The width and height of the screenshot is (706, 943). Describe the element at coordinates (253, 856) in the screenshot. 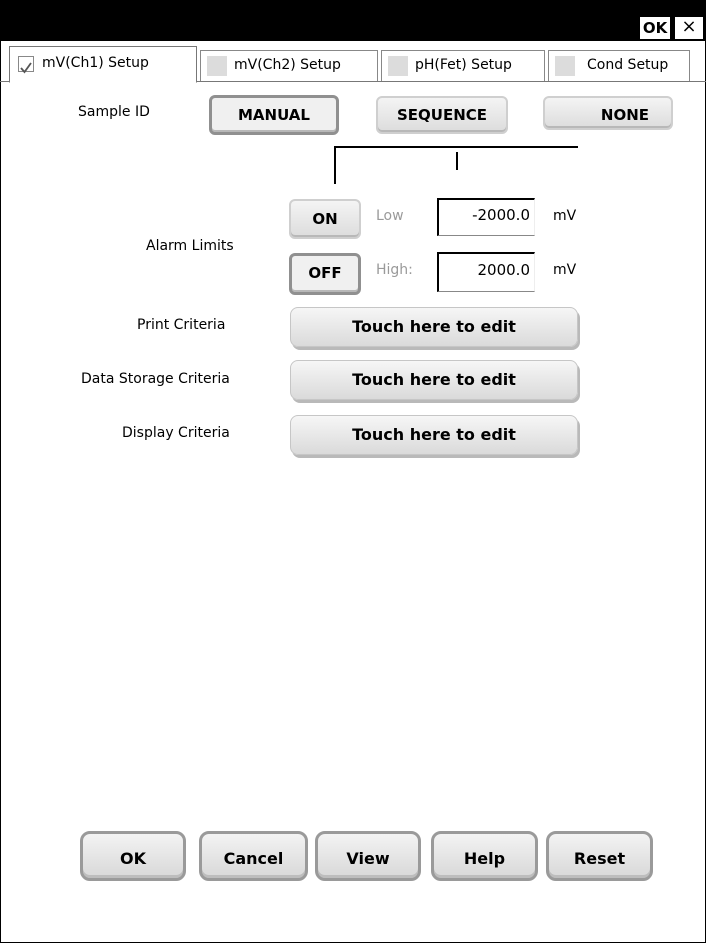

I see `cancel-button: Cancel` at that location.